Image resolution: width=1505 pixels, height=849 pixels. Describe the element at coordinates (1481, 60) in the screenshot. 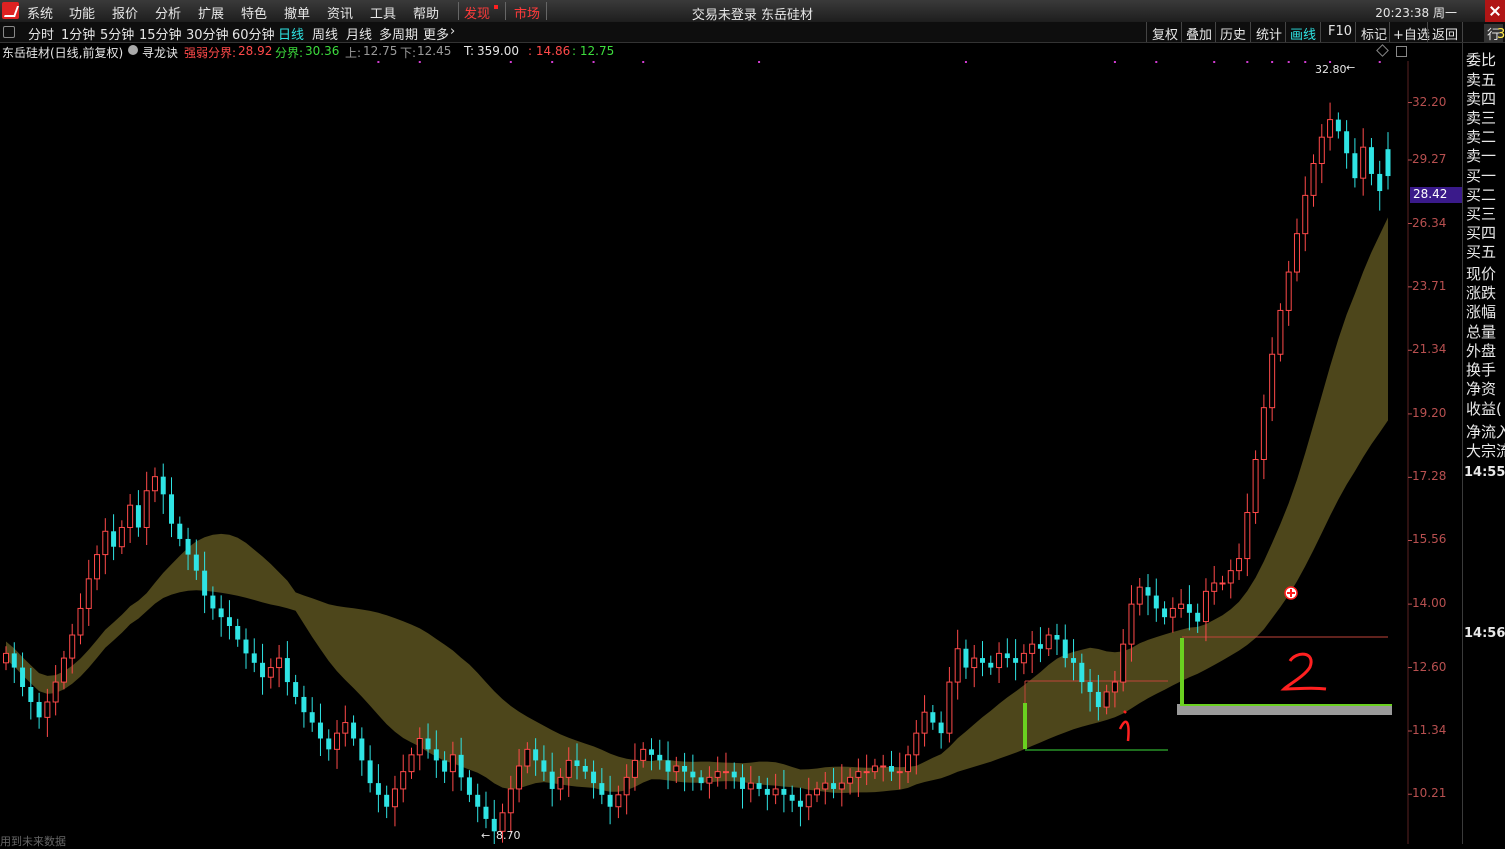

I see `panel-label: 委比` at that location.